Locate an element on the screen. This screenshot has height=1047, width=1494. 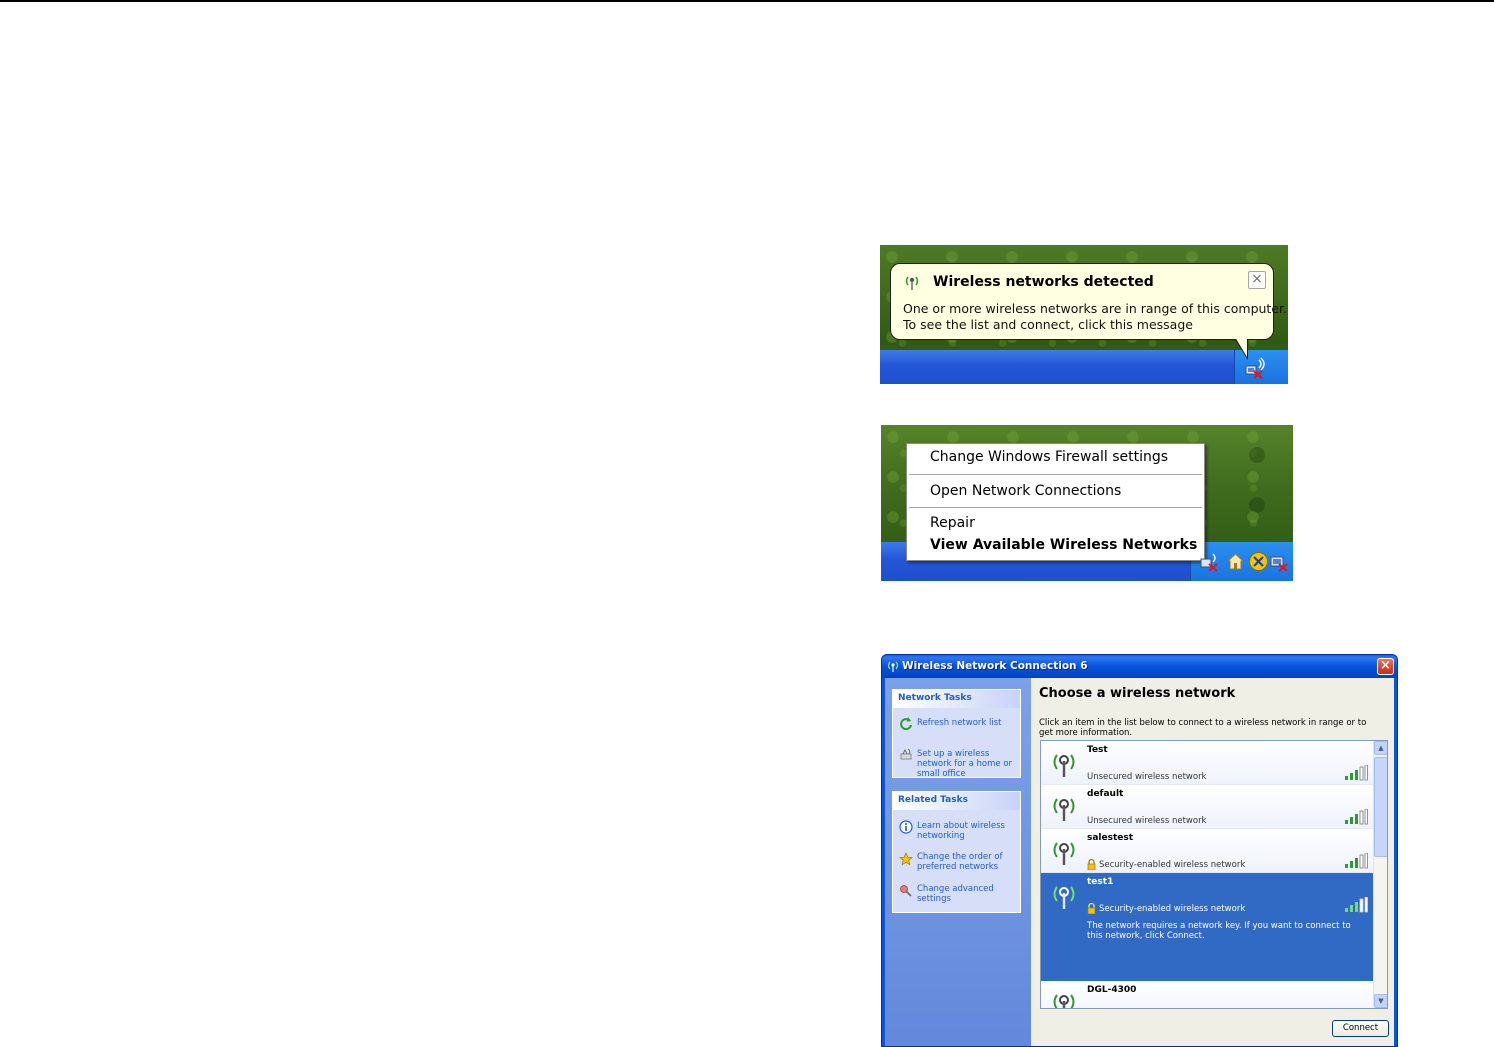
scroll-down-button: ▼ is located at coordinates (1380, 1001).